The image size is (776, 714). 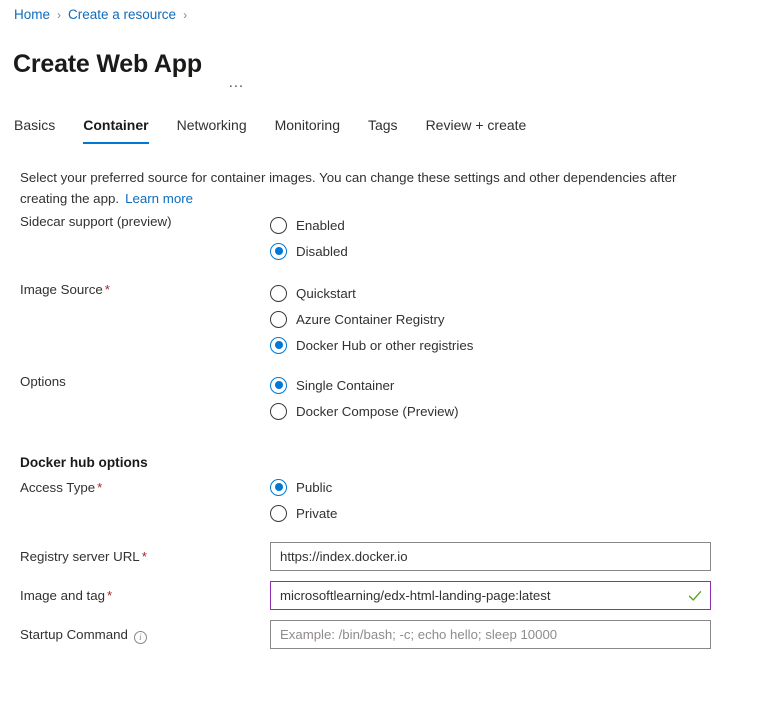 I want to click on tab-monitoring: Monitoring, so click(x=307, y=128).